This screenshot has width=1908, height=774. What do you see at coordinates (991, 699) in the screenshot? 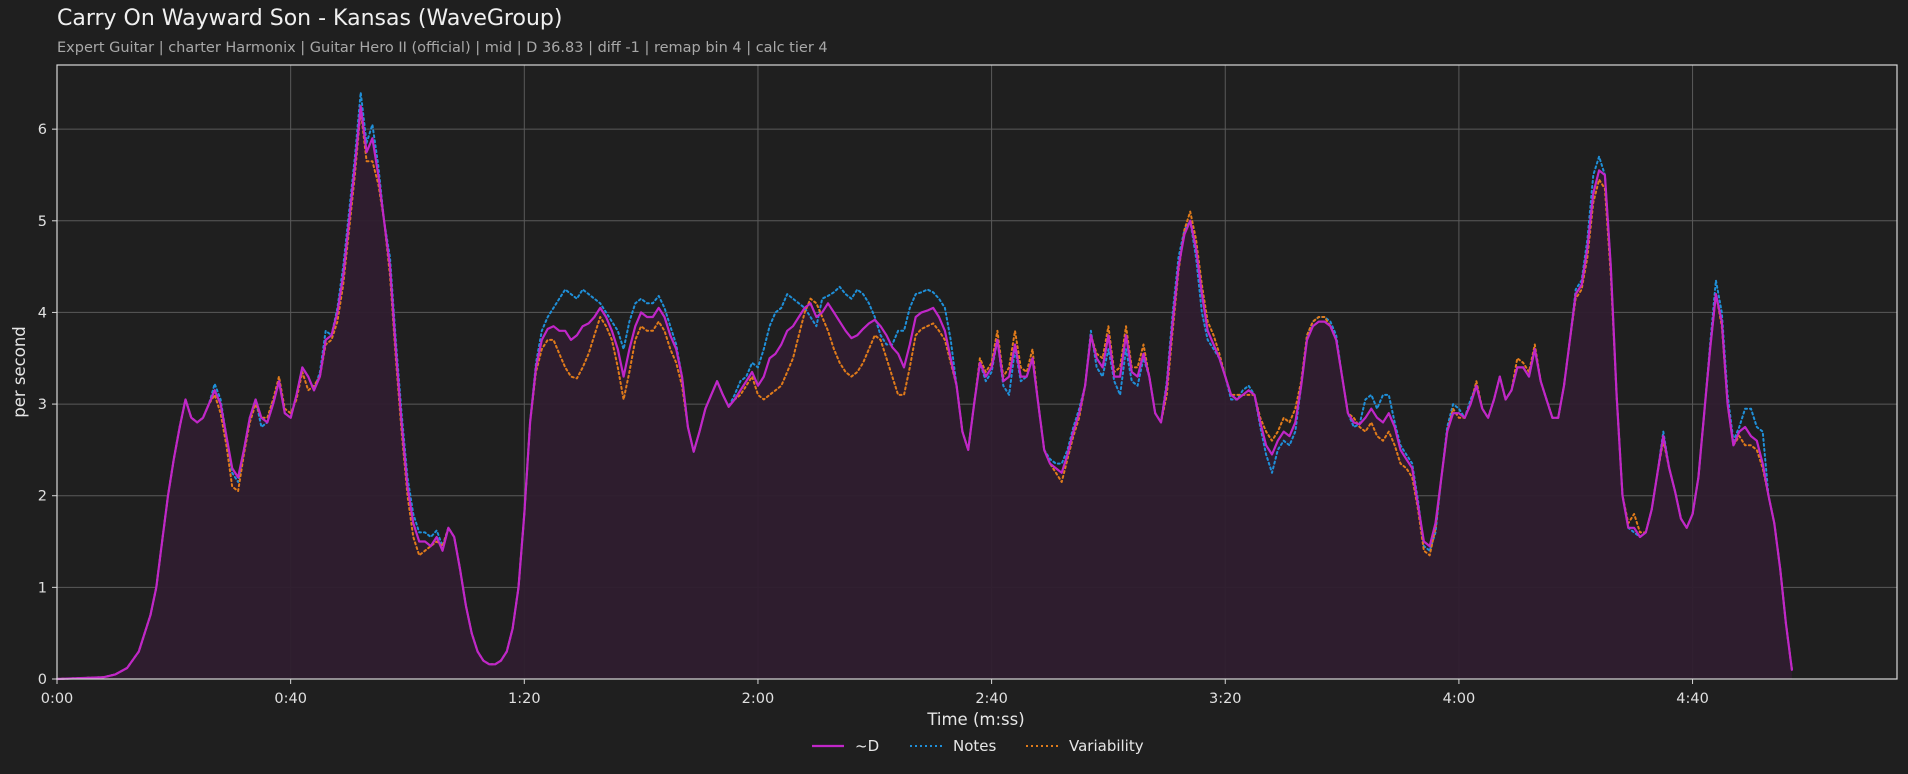
I see `x-tick-label: 2:40` at bounding box center [991, 699].